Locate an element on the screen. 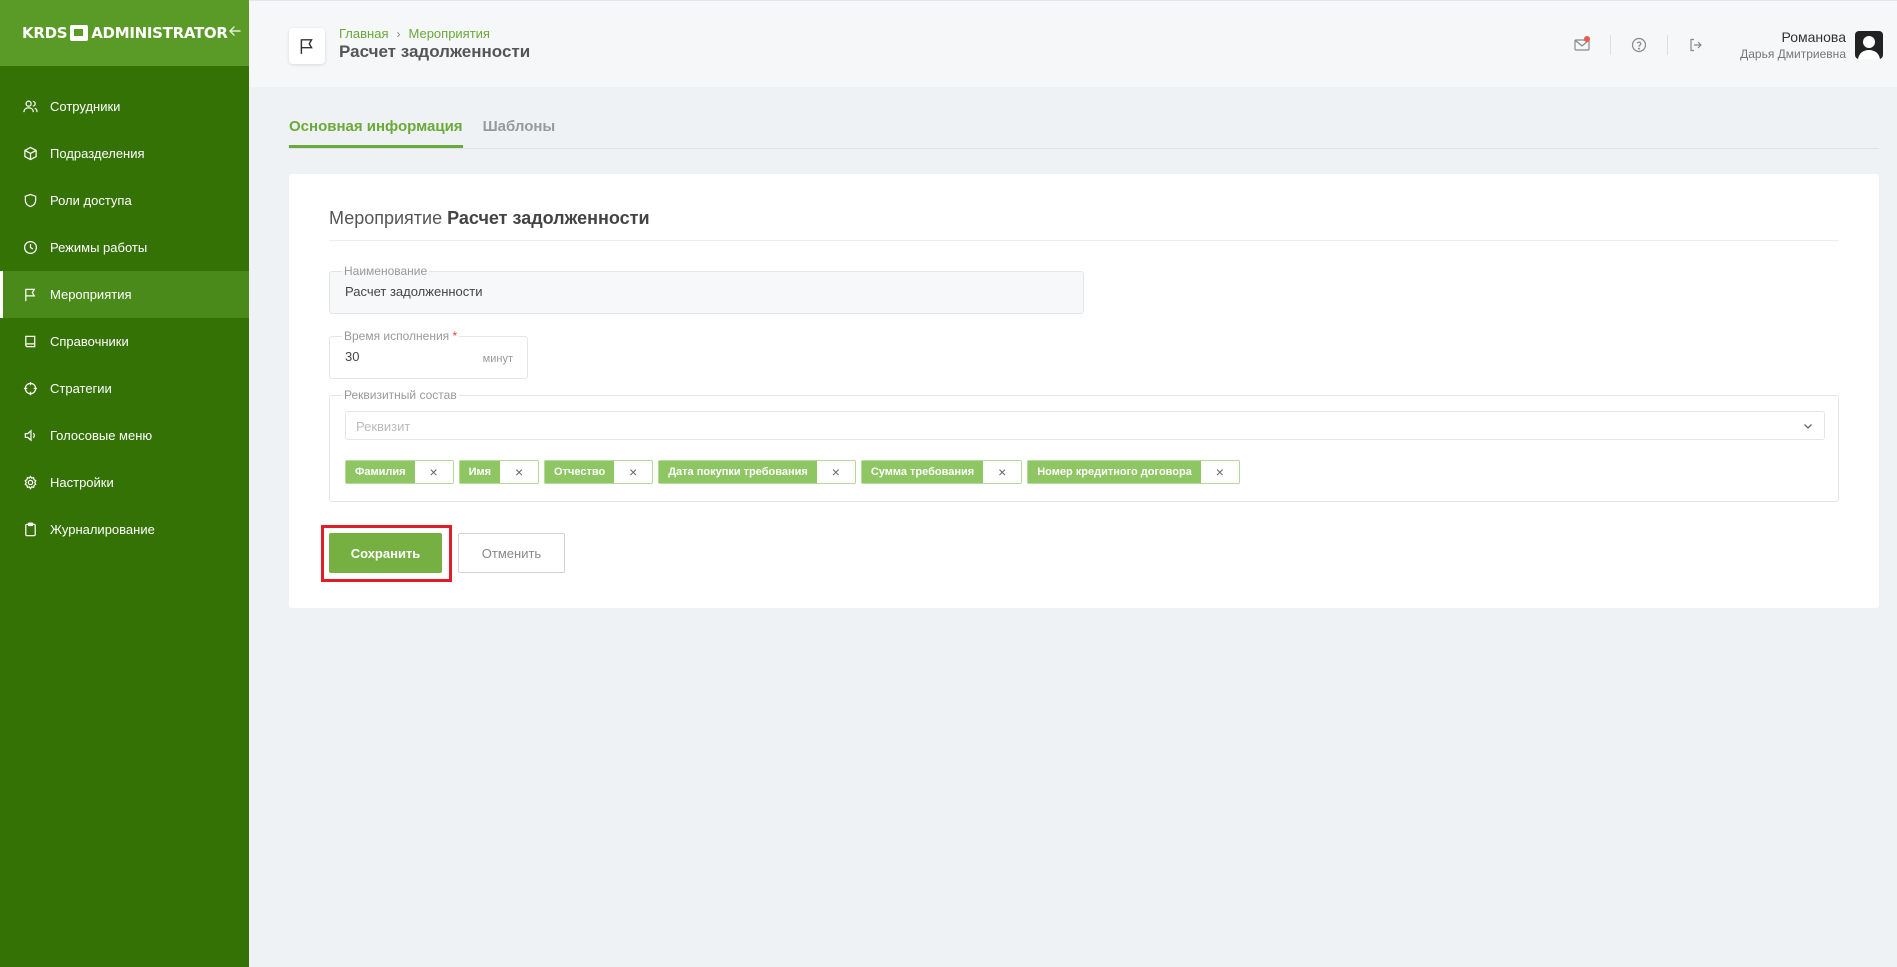 This screenshot has width=1897, height=967. header-actions: Романова Дарья Дмитриевна is located at coordinates (1725, 45).